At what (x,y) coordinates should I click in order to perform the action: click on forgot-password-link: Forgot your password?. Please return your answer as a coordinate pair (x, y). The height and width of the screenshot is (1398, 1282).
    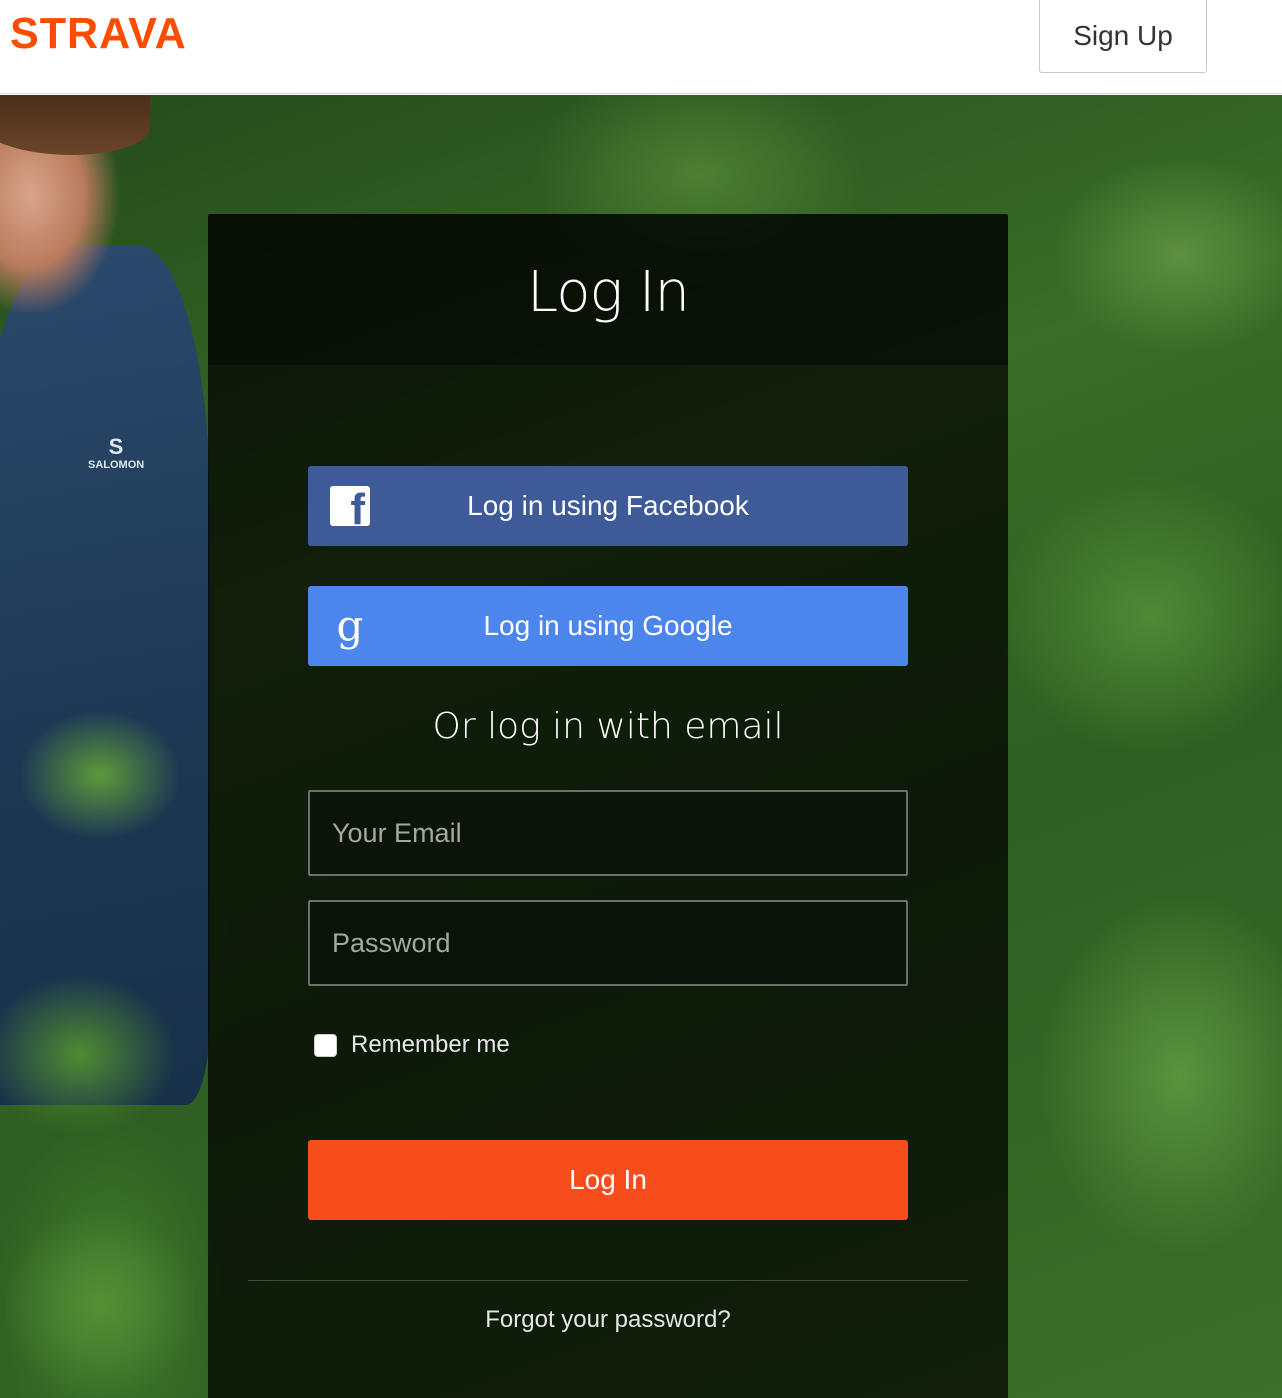
    Looking at the image, I should click on (608, 1320).